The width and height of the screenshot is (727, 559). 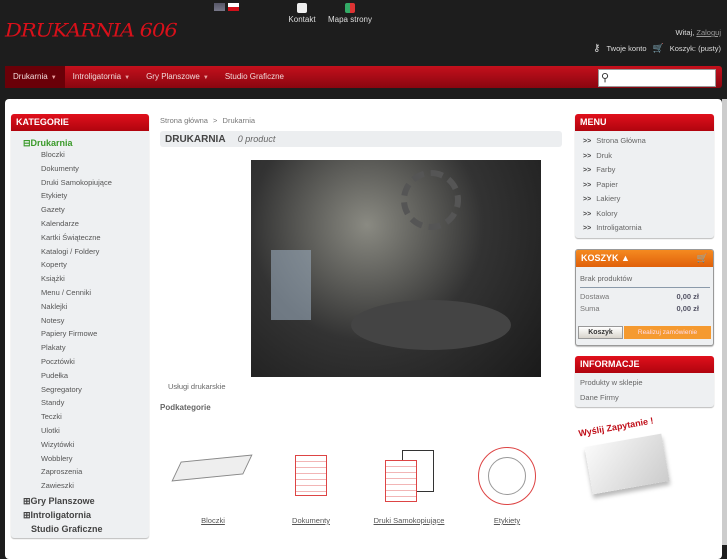 I want to click on categories-title: KATEGORIE, so click(x=80, y=122).